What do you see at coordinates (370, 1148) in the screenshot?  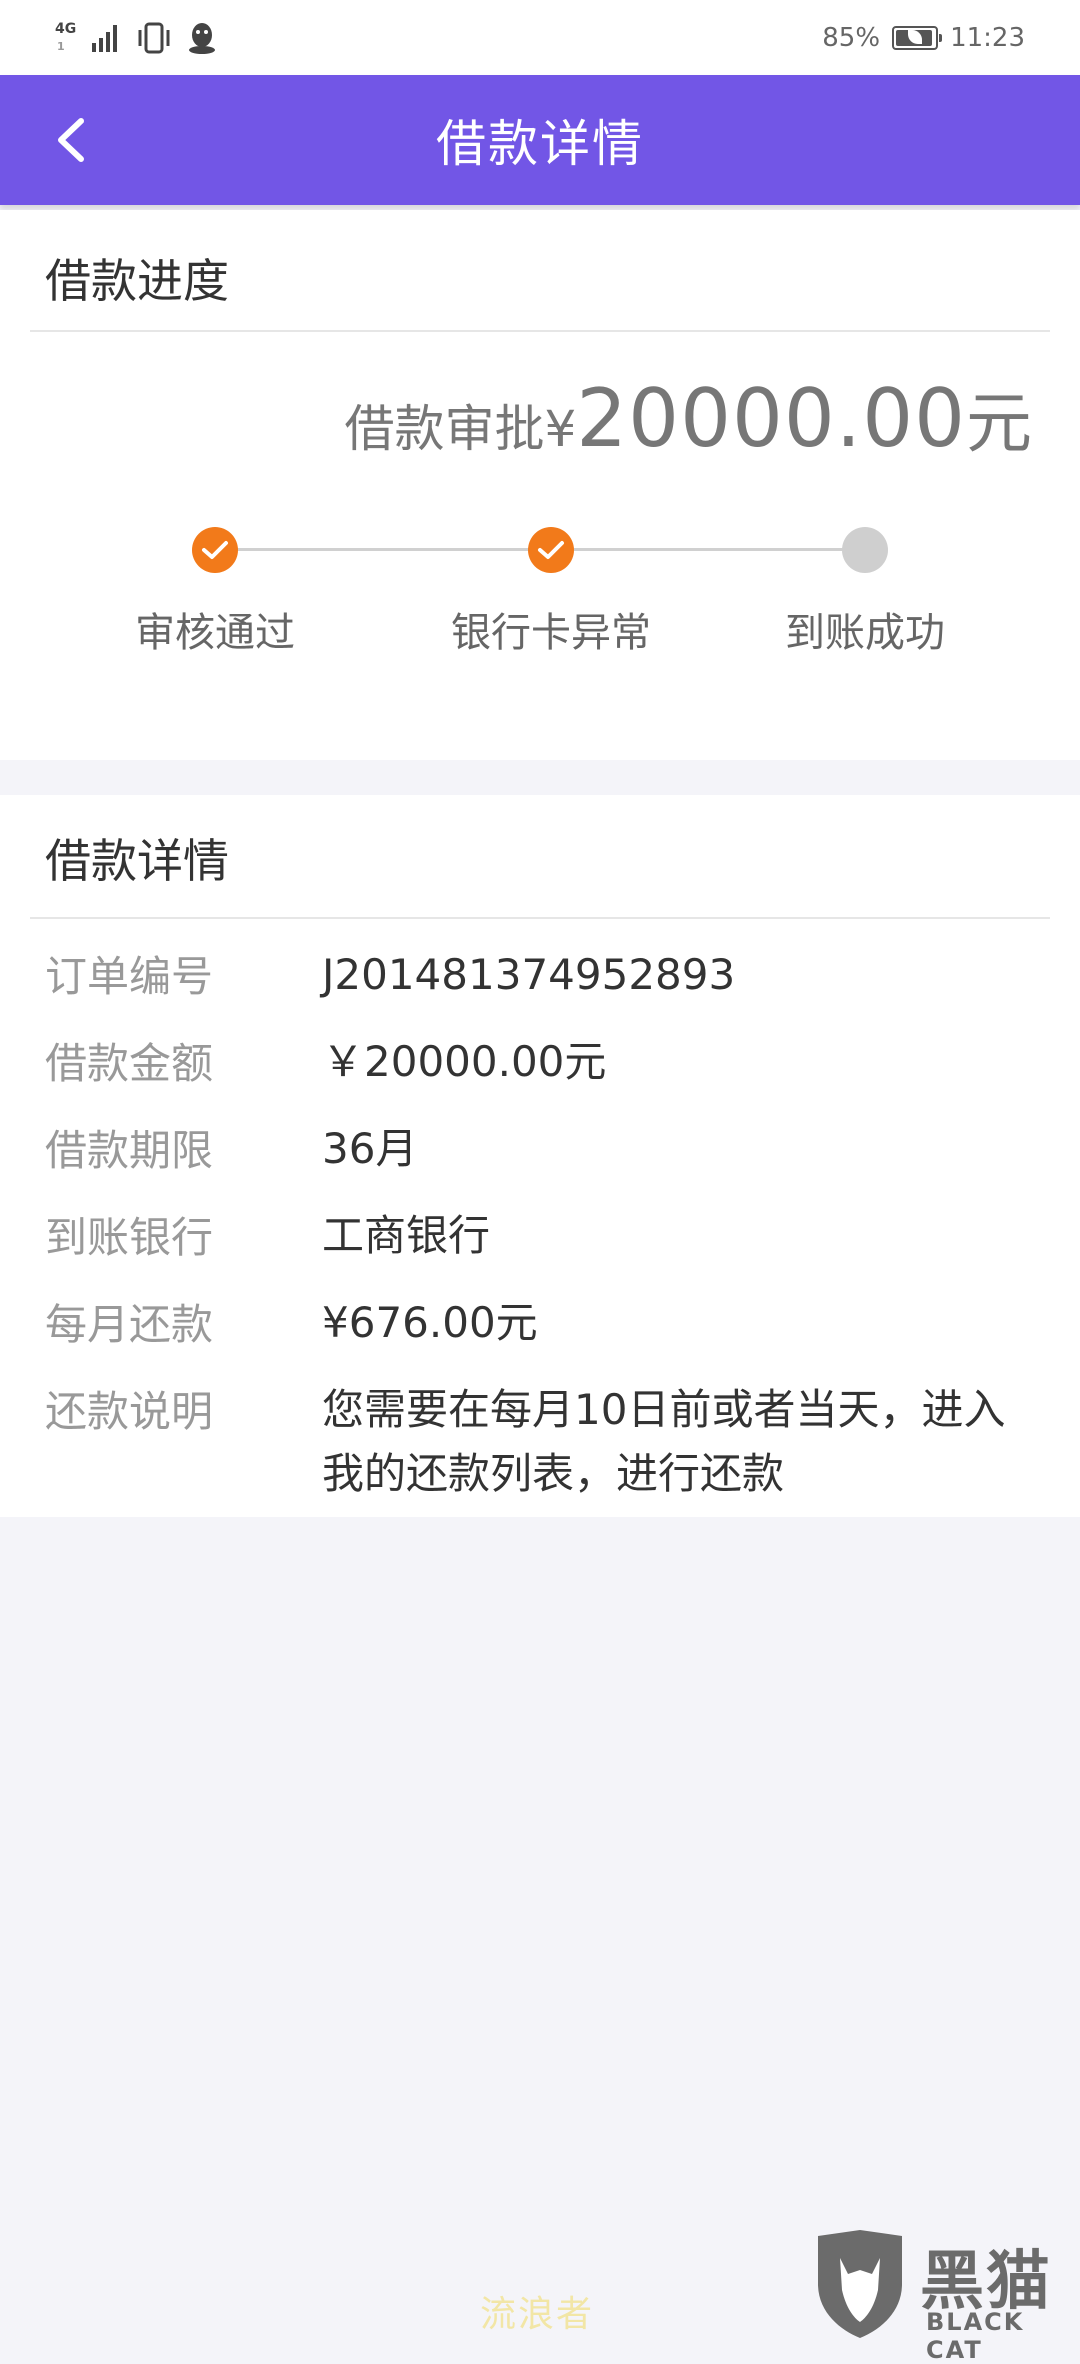 I see `row-value: 36月` at bounding box center [370, 1148].